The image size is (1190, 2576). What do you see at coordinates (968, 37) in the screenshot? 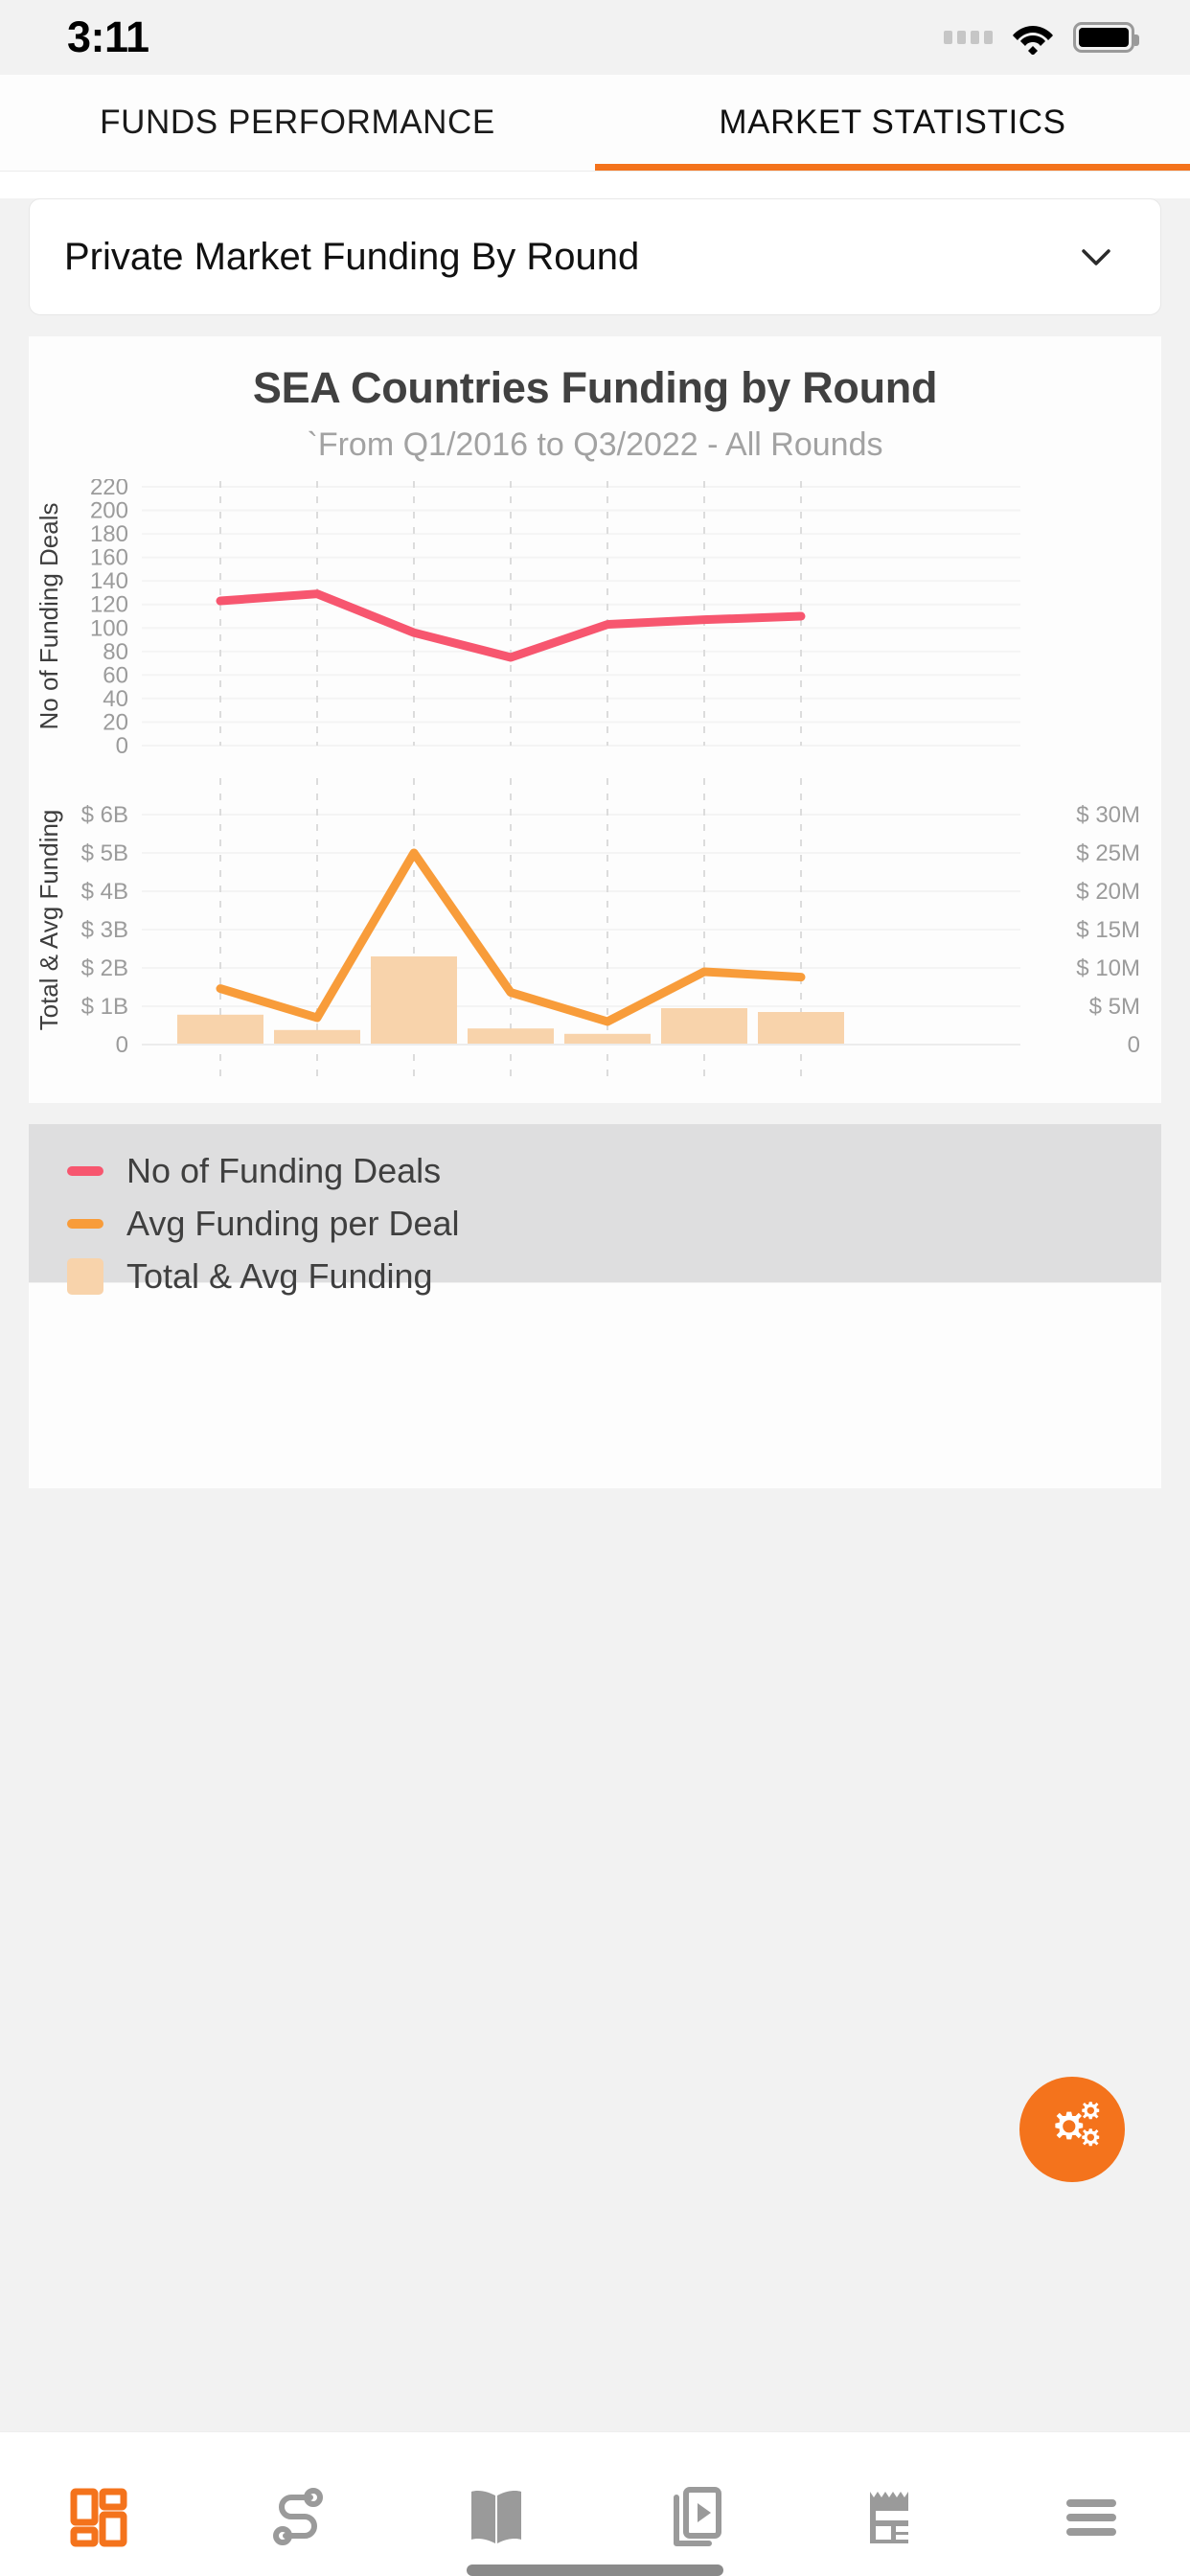
I see `signal-dots-icon` at bounding box center [968, 37].